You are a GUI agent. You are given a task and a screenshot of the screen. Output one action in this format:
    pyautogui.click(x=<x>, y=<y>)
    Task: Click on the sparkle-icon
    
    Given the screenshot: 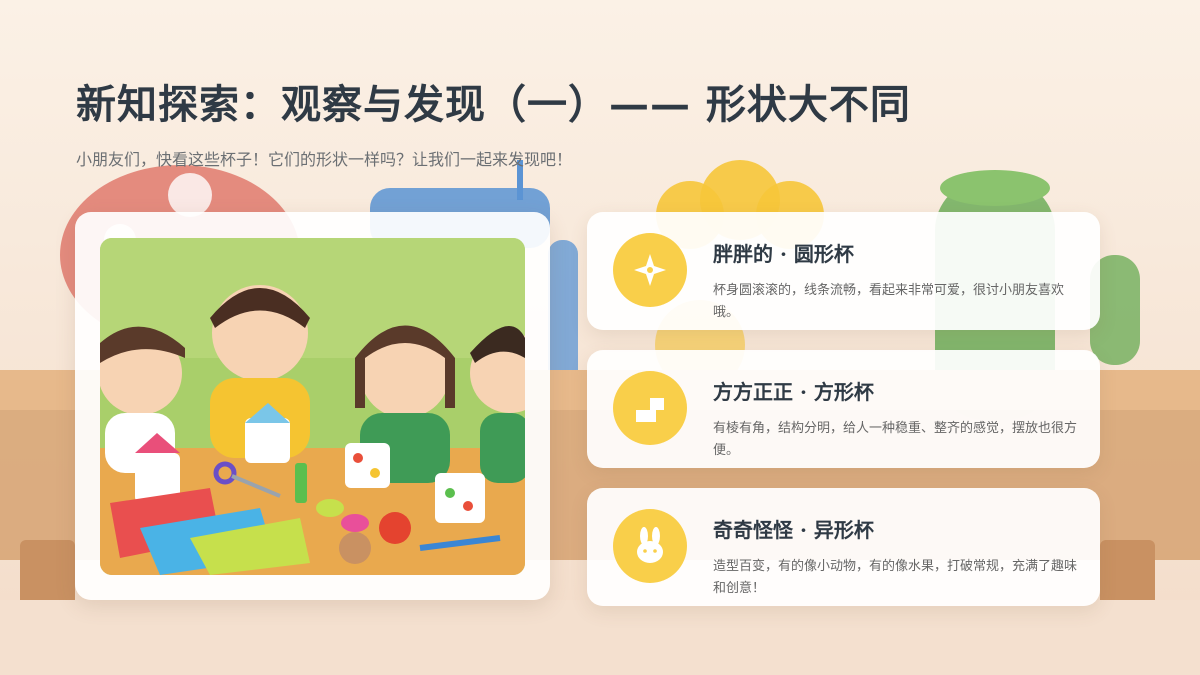 What is the action you would take?
    pyautogui.click(x=650, y=270)
    